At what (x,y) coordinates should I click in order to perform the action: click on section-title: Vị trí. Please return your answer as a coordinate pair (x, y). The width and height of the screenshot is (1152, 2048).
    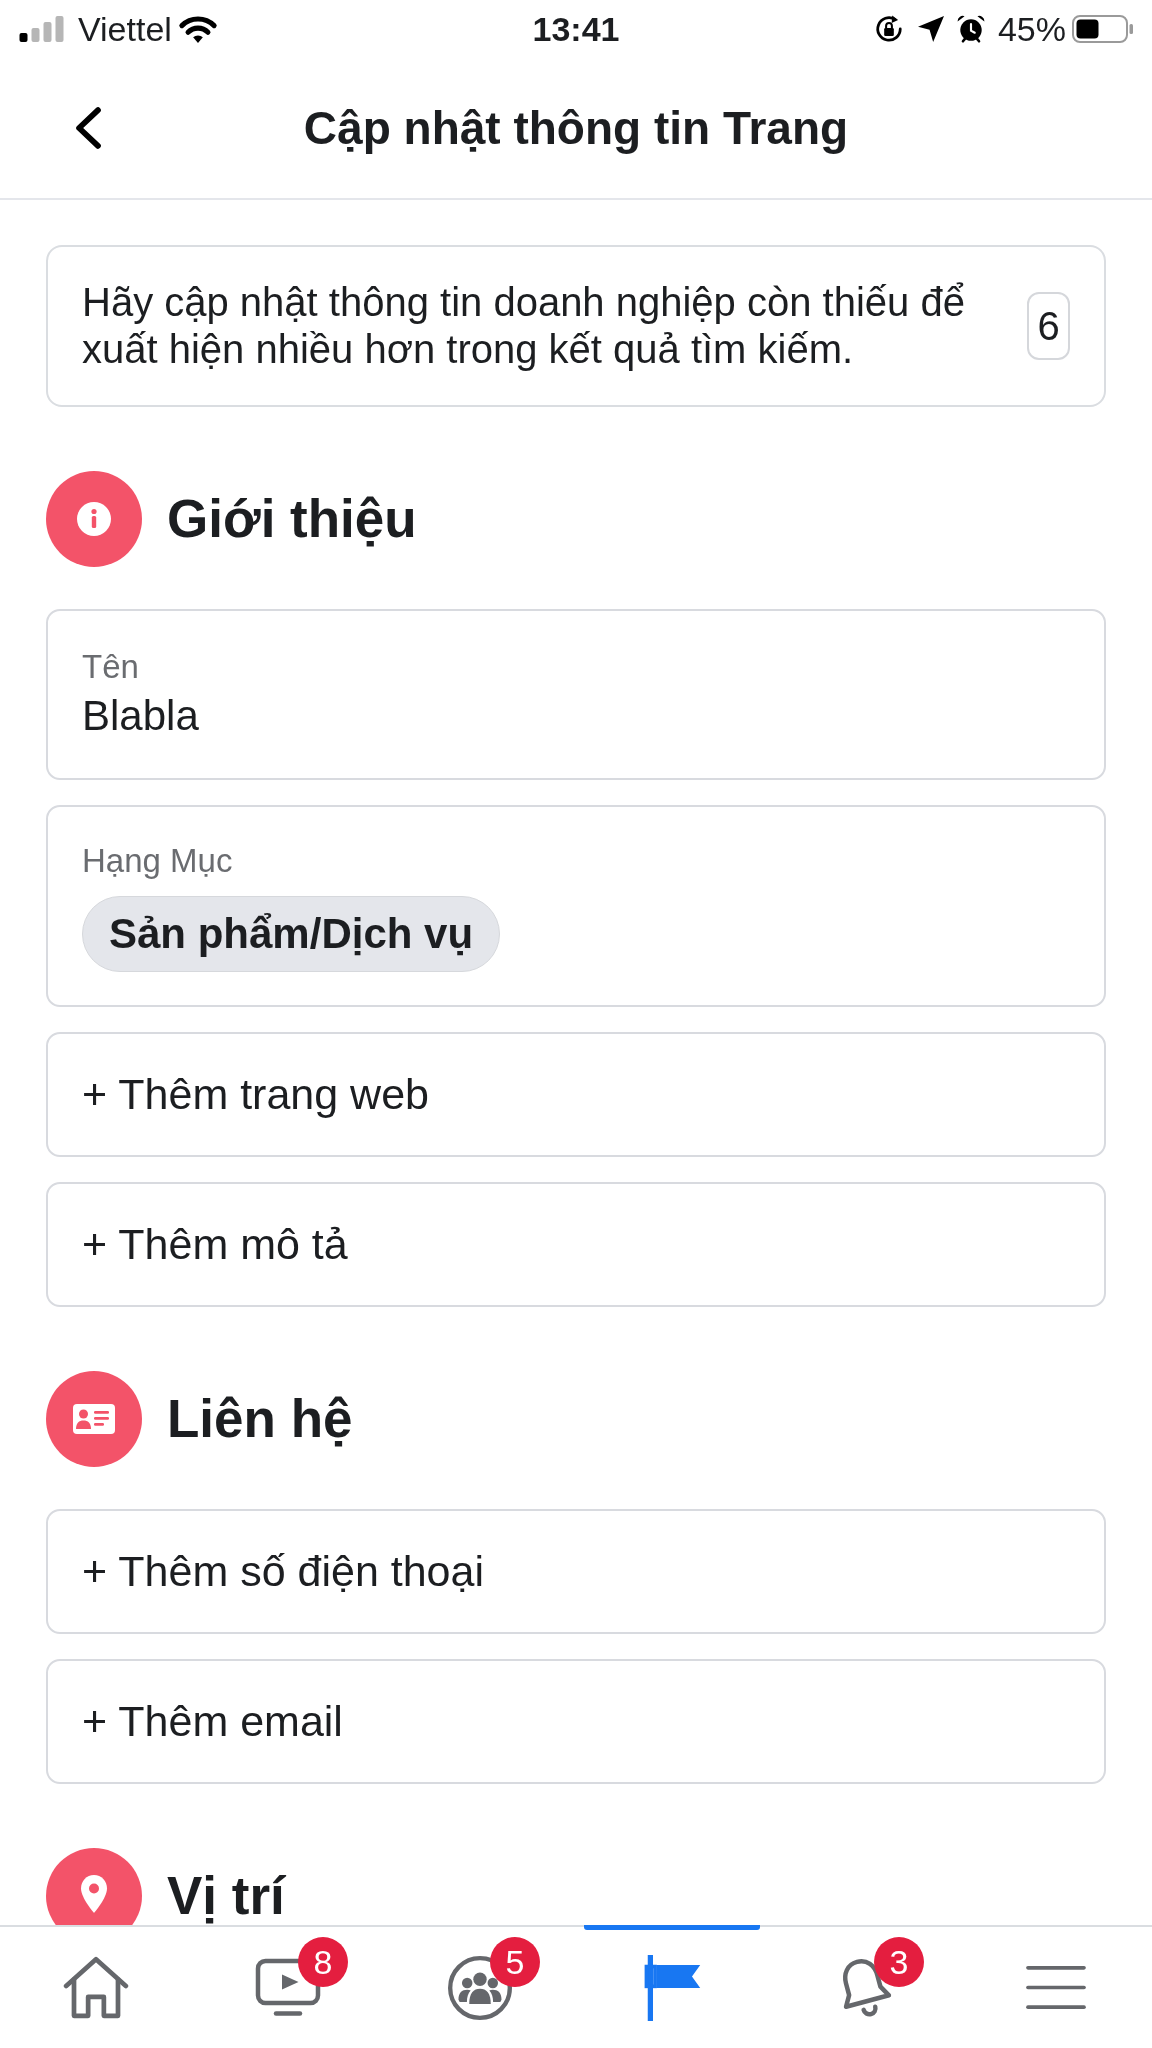
    Looking at the image, I should click on (226, 1895).